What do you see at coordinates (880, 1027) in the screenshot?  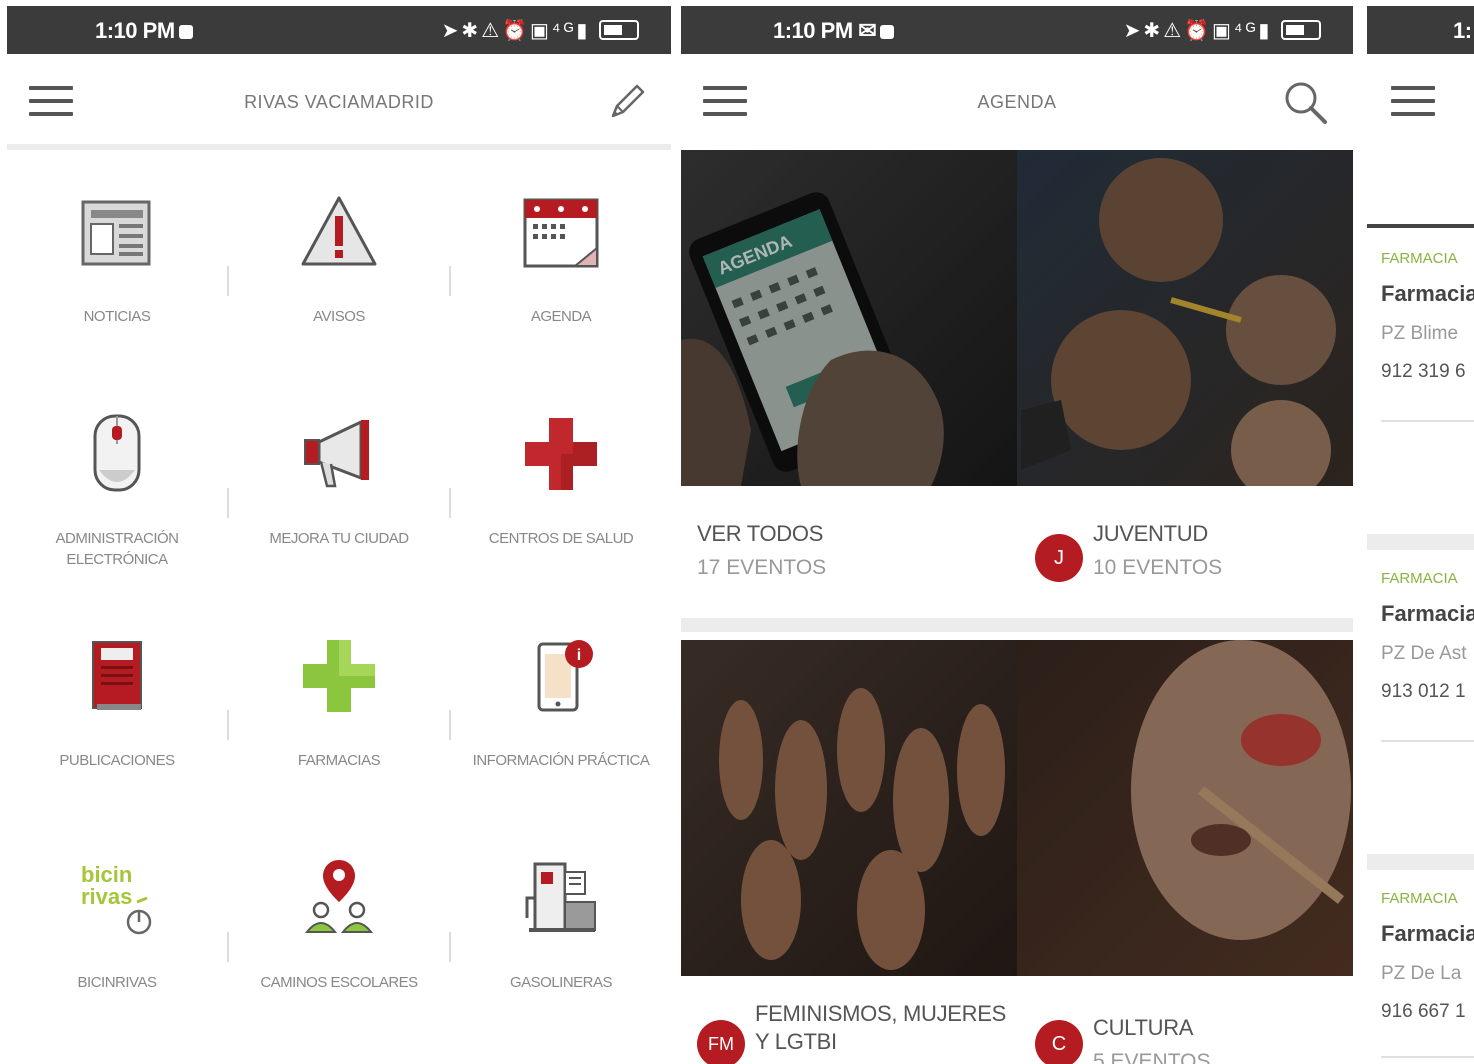 I see `category-name: FEMINISMOS, MUJERES Y LGTBI` at bounding box center [880, 1027].